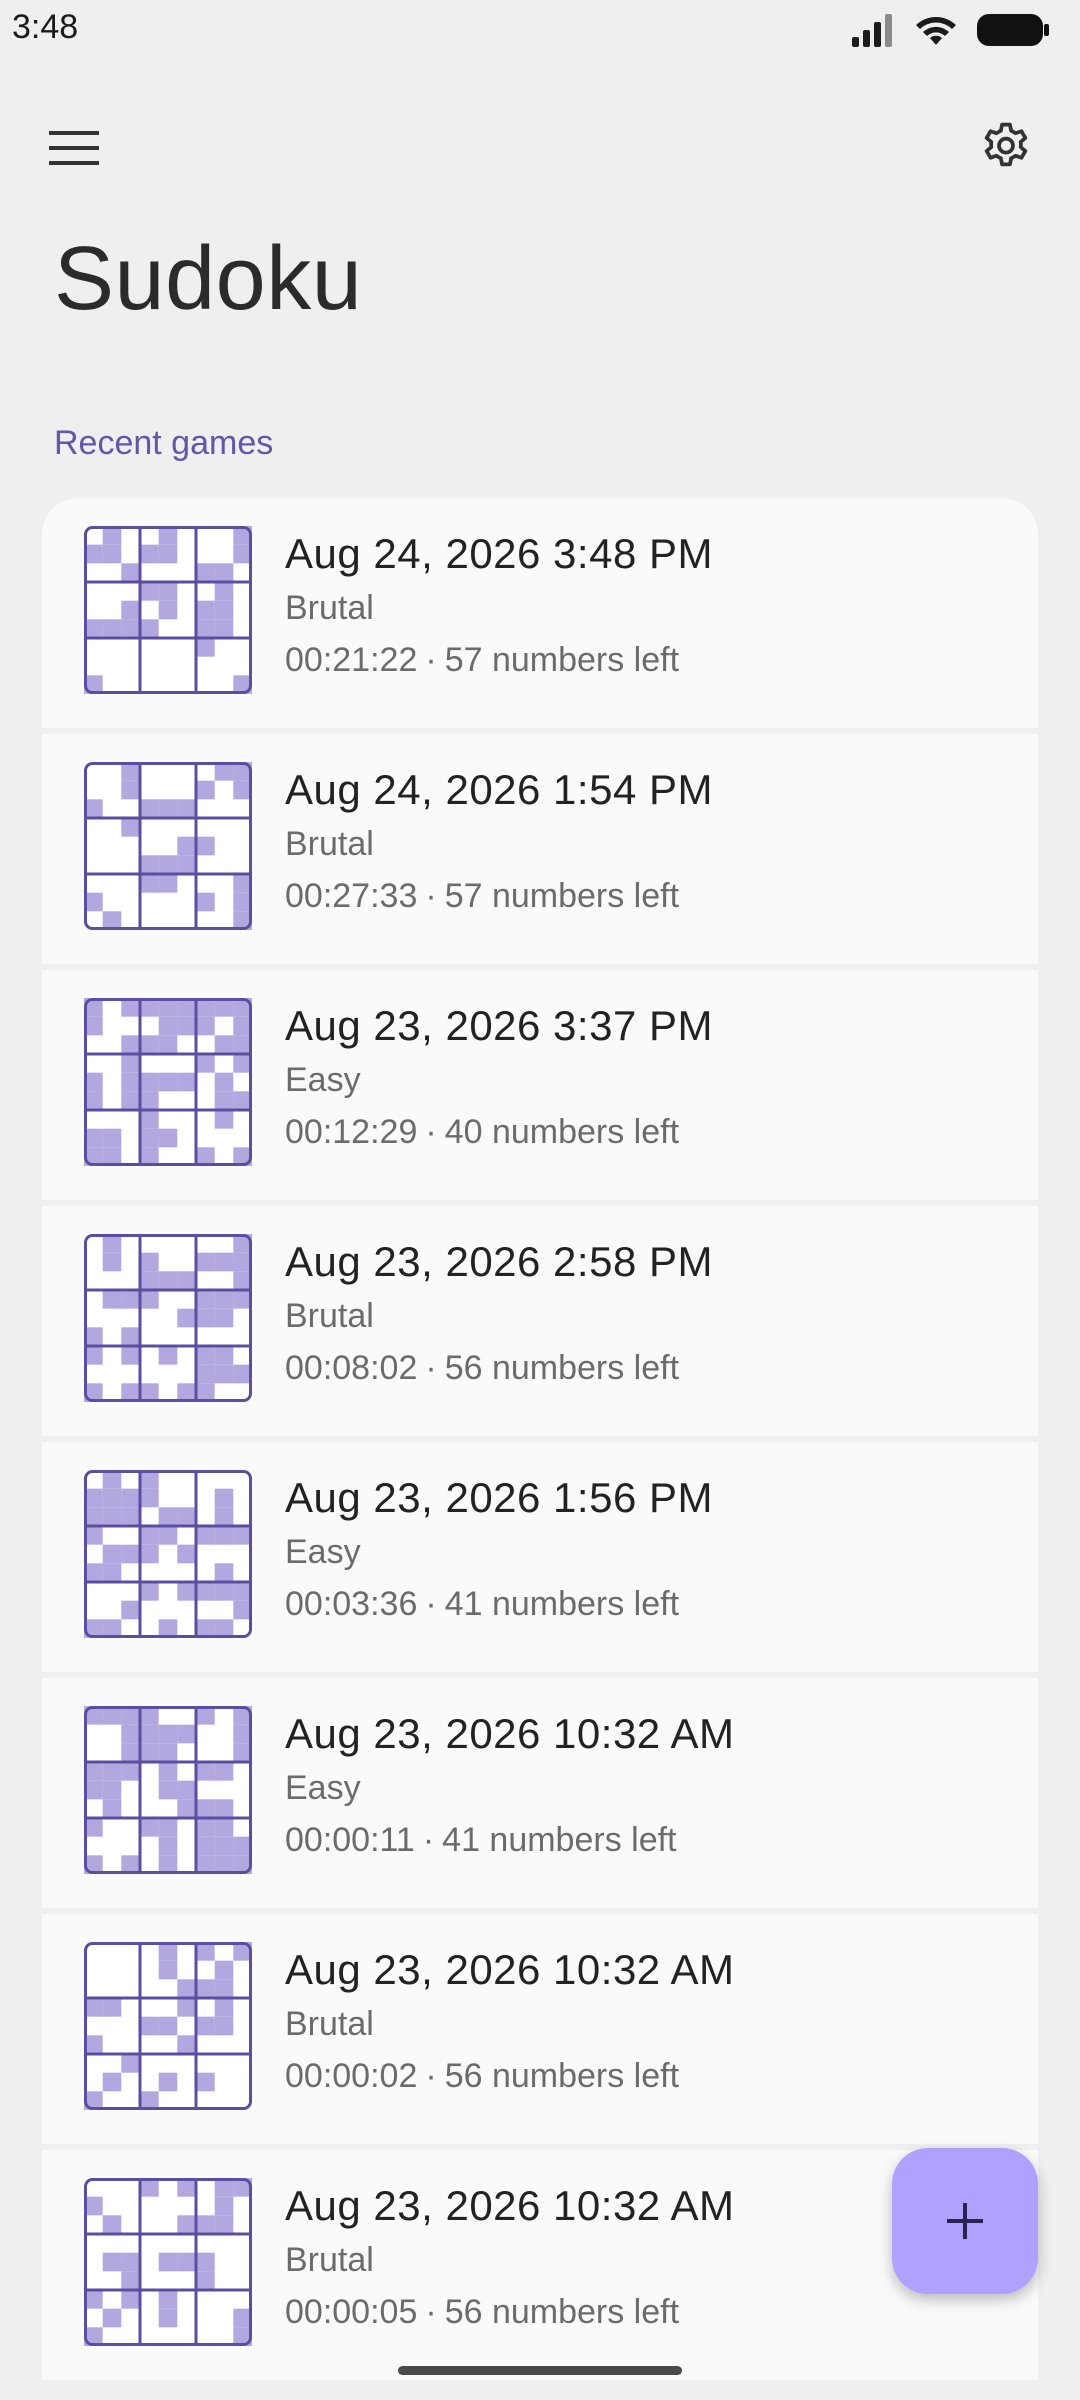 The width and height of the screenshot is (1080, 2400). I want to click on gear-icon, so click(1006, 144).